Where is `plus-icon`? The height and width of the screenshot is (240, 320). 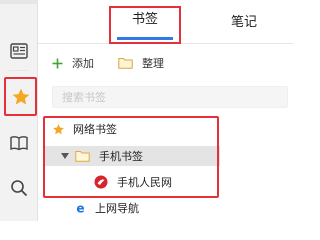 plus-icon is located at coordinates (57, 63).